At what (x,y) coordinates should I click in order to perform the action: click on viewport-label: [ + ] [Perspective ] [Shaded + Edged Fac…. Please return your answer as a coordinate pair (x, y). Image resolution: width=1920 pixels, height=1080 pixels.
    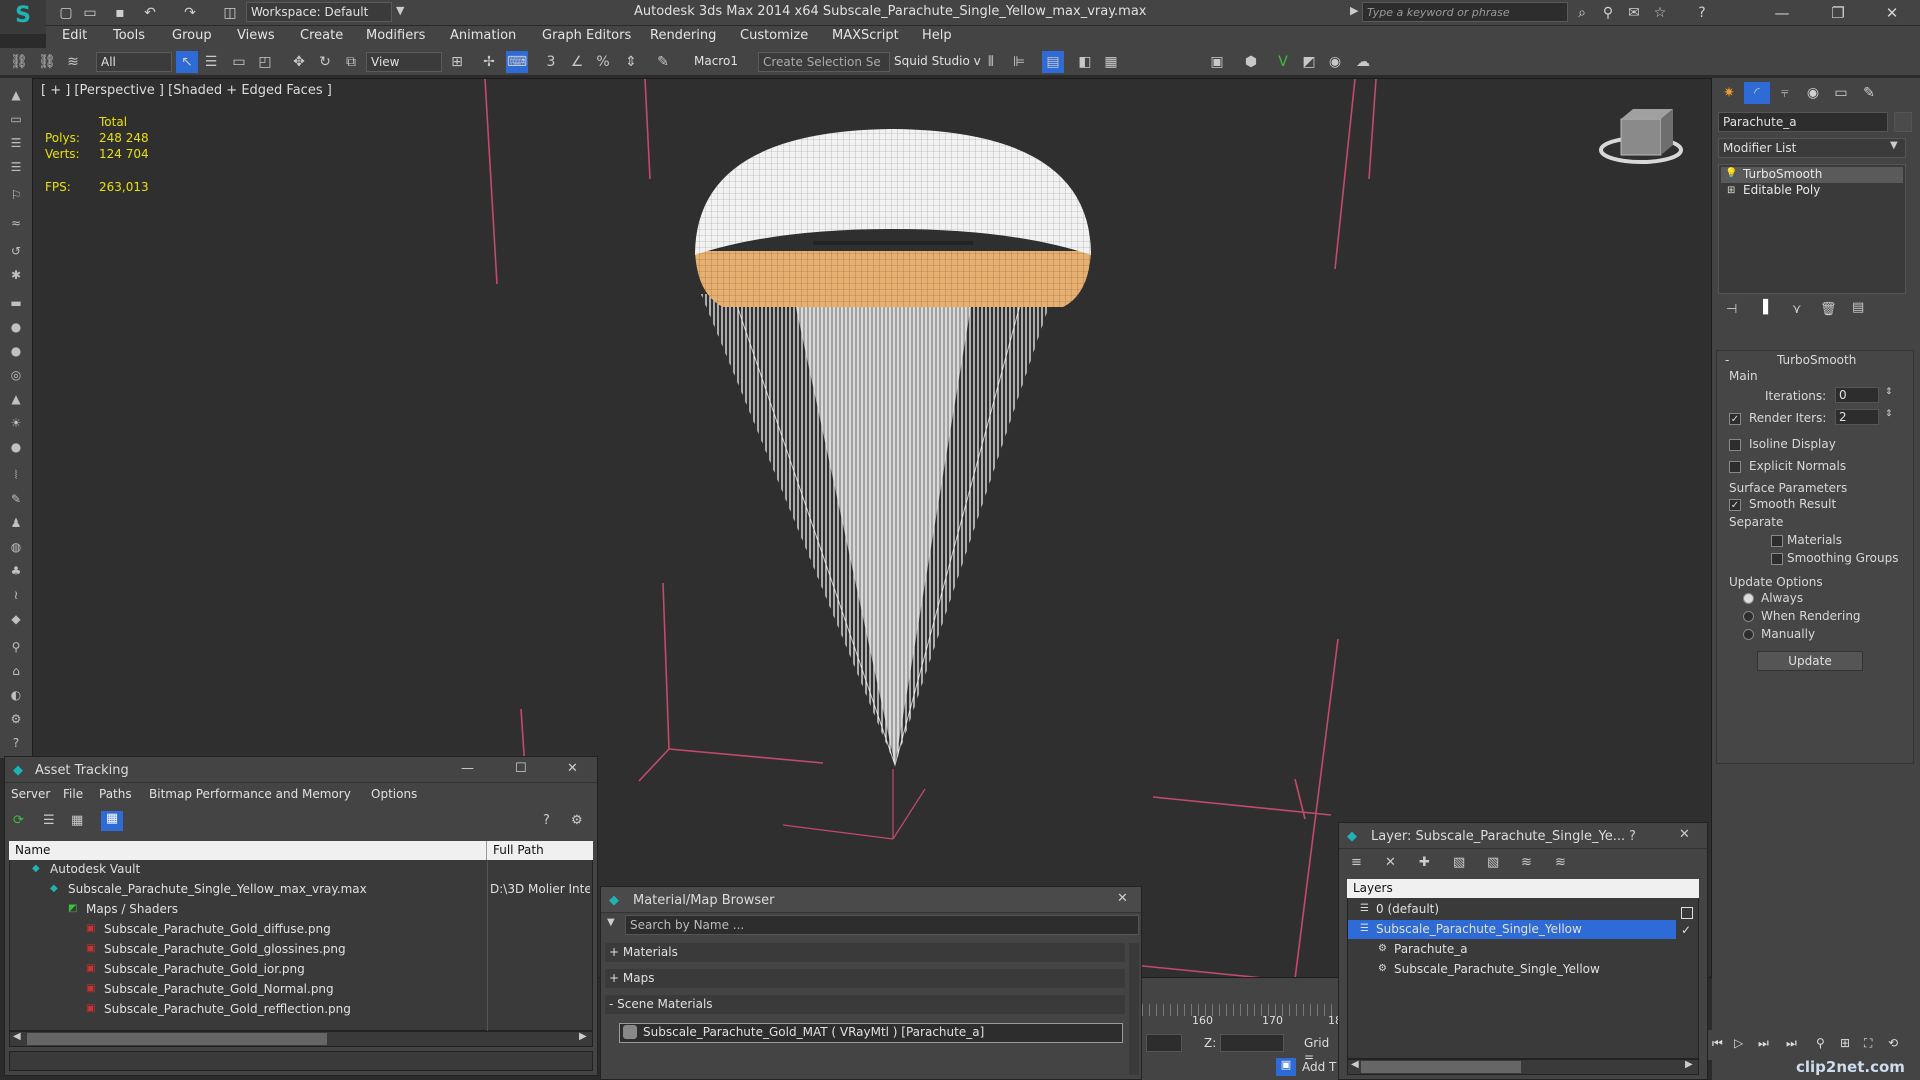
    Looking at the image, I should click on (186, 90).